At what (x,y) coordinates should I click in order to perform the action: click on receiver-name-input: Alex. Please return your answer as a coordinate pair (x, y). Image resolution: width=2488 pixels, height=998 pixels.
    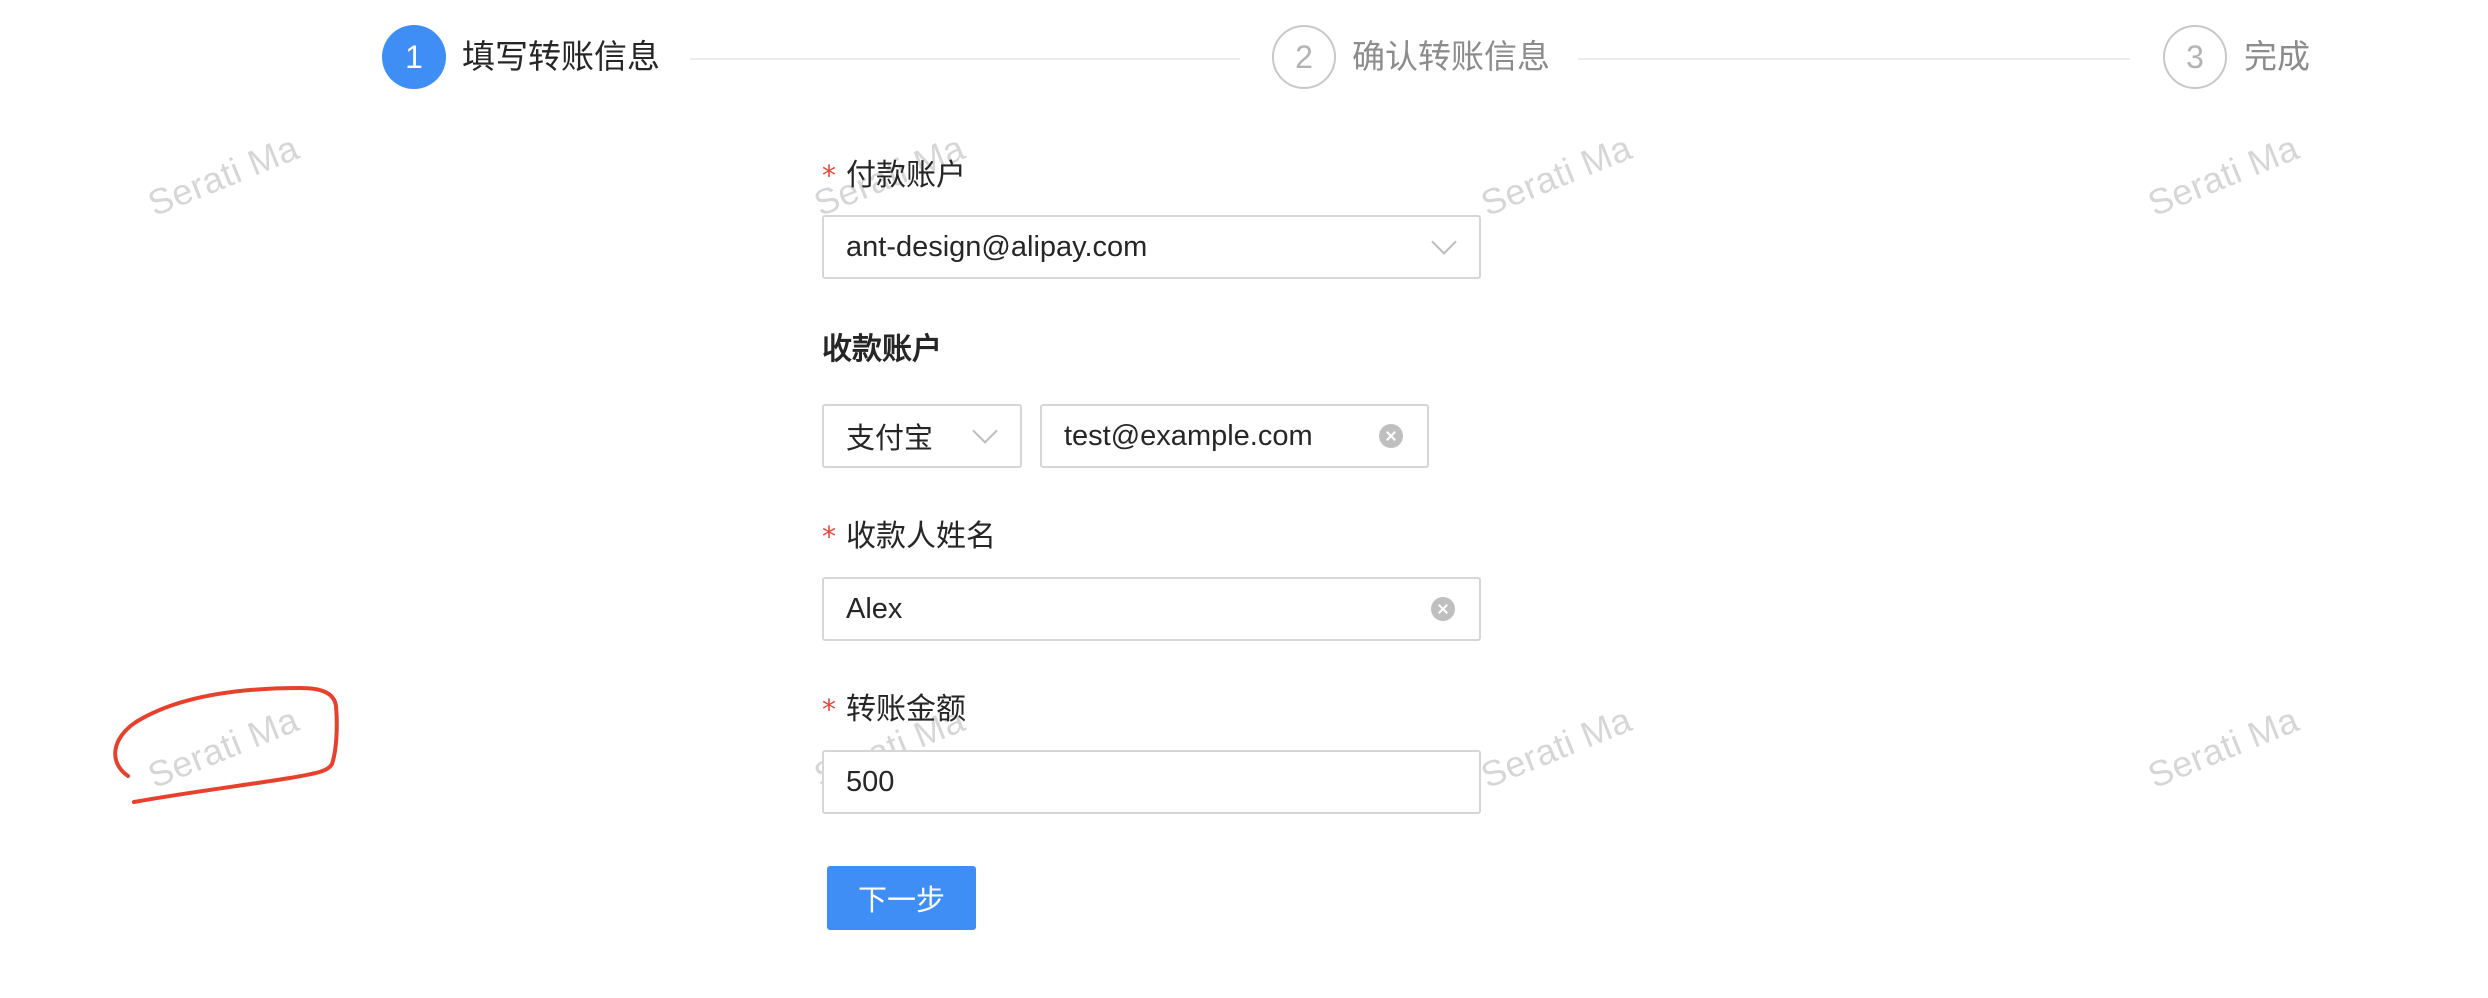
    Looking at the image, I should click on (1151, 609).